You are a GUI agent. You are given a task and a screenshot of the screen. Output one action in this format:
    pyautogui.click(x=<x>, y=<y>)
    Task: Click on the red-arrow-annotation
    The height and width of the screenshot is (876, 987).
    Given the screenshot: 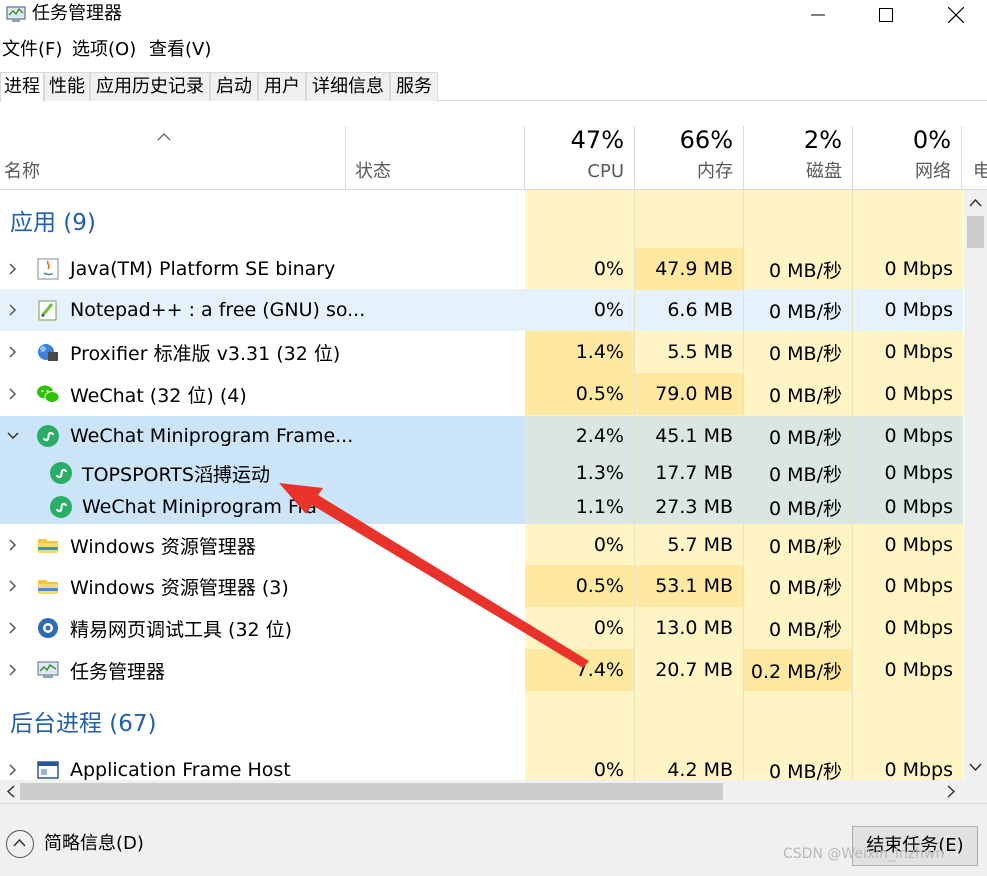 What is the action you would take?
    pyautogui.click(x=434, y=575)
    